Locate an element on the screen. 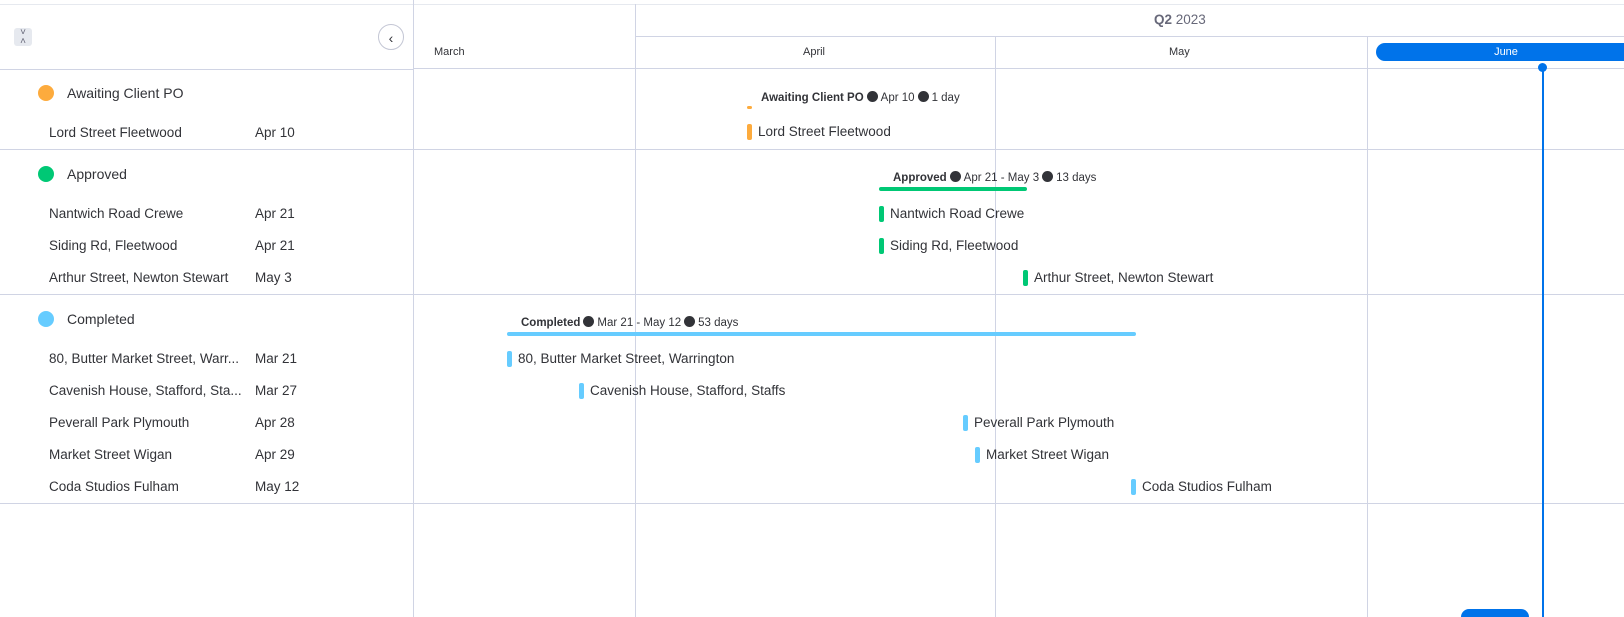 Image resolution: width=1624 pixels, height=617 pixels. item-bar-label: Market Street Wigan is located at coordinates (1048, 454).